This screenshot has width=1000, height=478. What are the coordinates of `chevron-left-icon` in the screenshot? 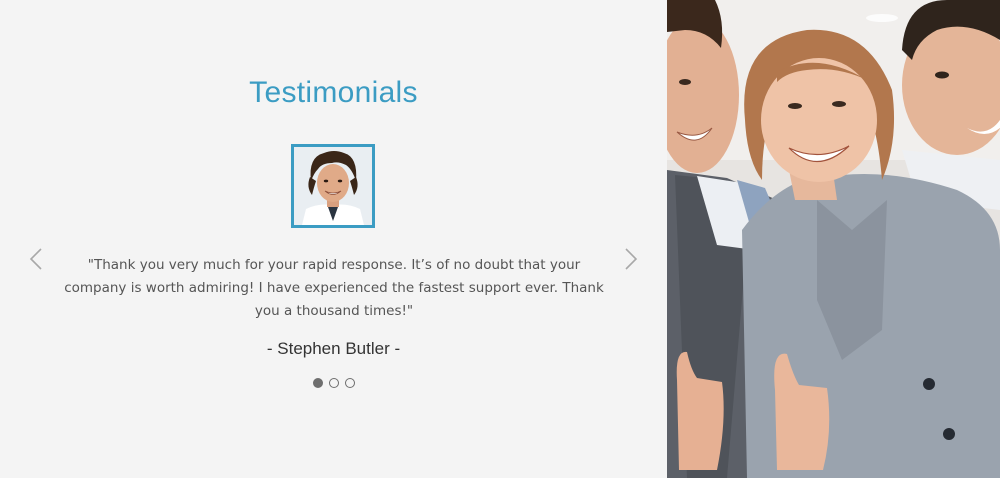 It's located at (35, 259).